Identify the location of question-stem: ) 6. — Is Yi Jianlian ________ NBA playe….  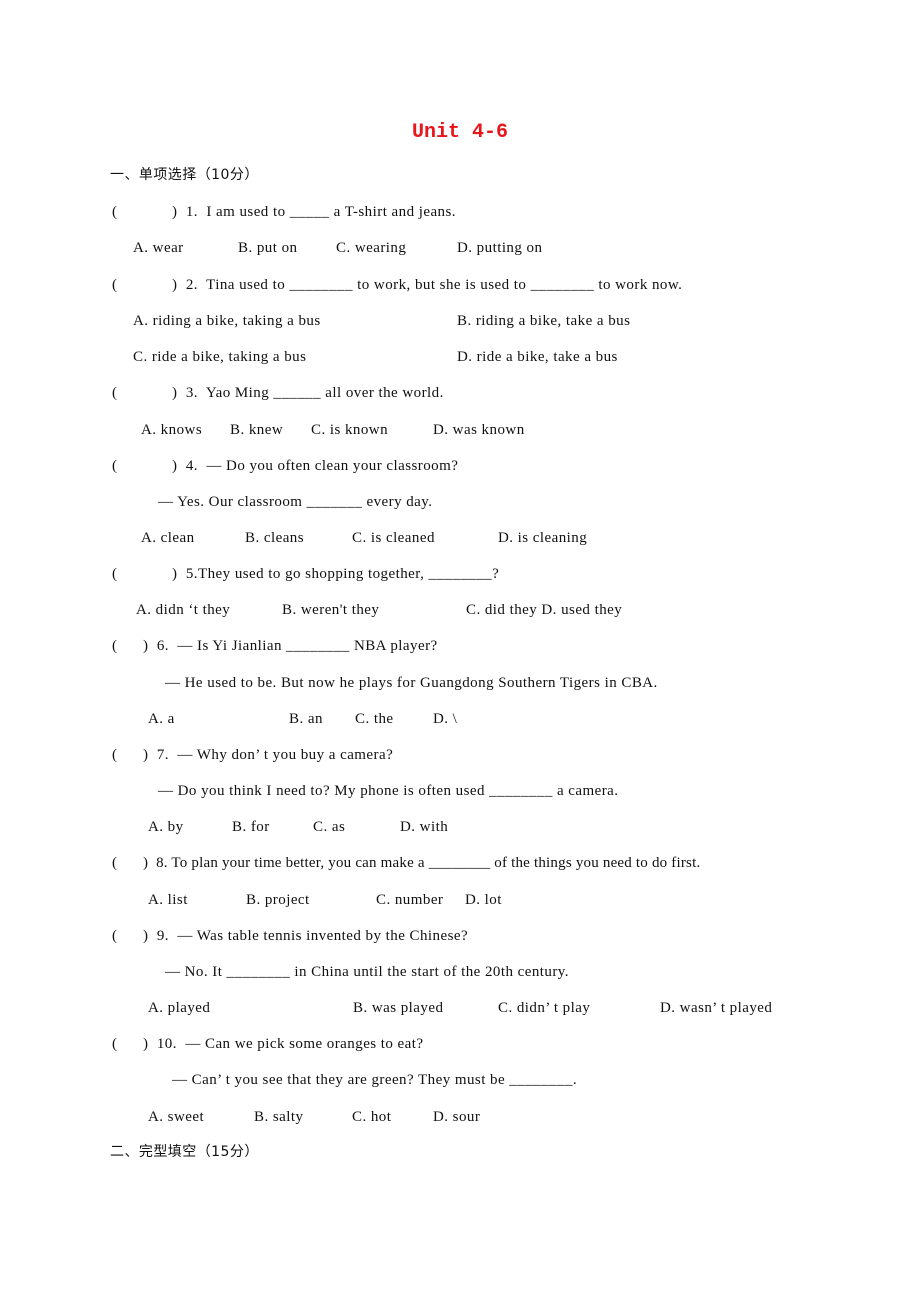
(290, 646).